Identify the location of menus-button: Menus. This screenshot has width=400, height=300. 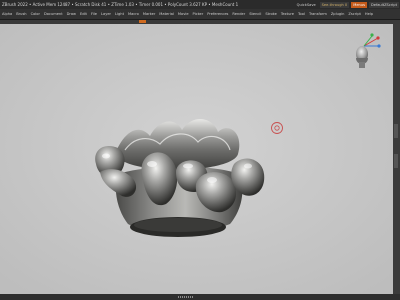
(359, 4).